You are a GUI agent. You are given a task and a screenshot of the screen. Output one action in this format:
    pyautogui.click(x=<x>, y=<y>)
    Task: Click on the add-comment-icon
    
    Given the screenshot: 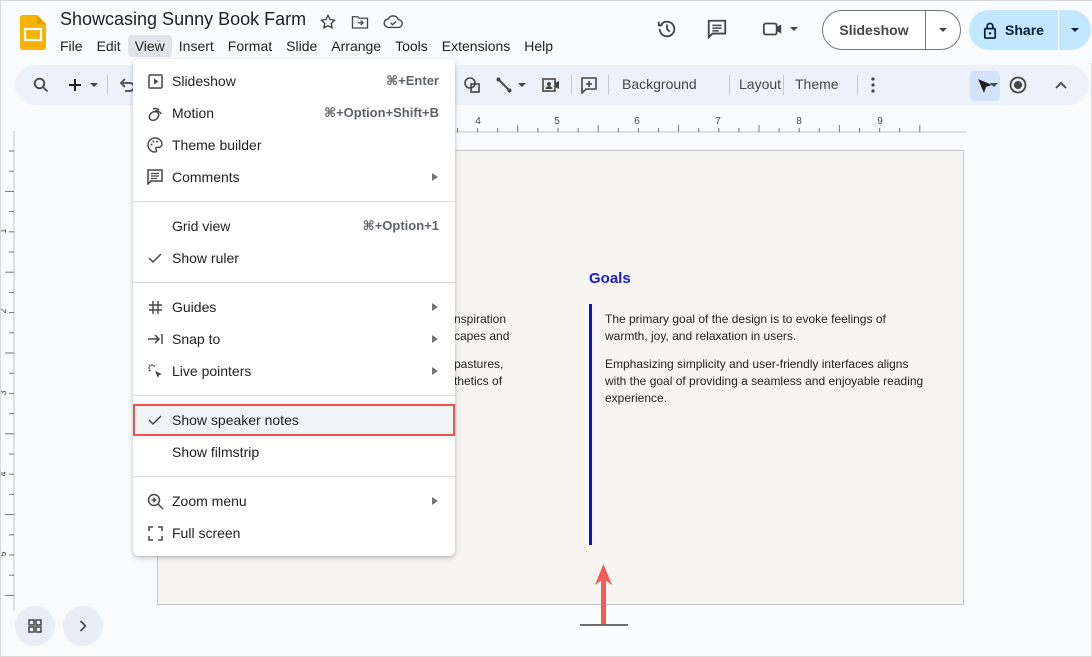 What is the action you would take?
    pyautogui.click(x=589, y=85)
    